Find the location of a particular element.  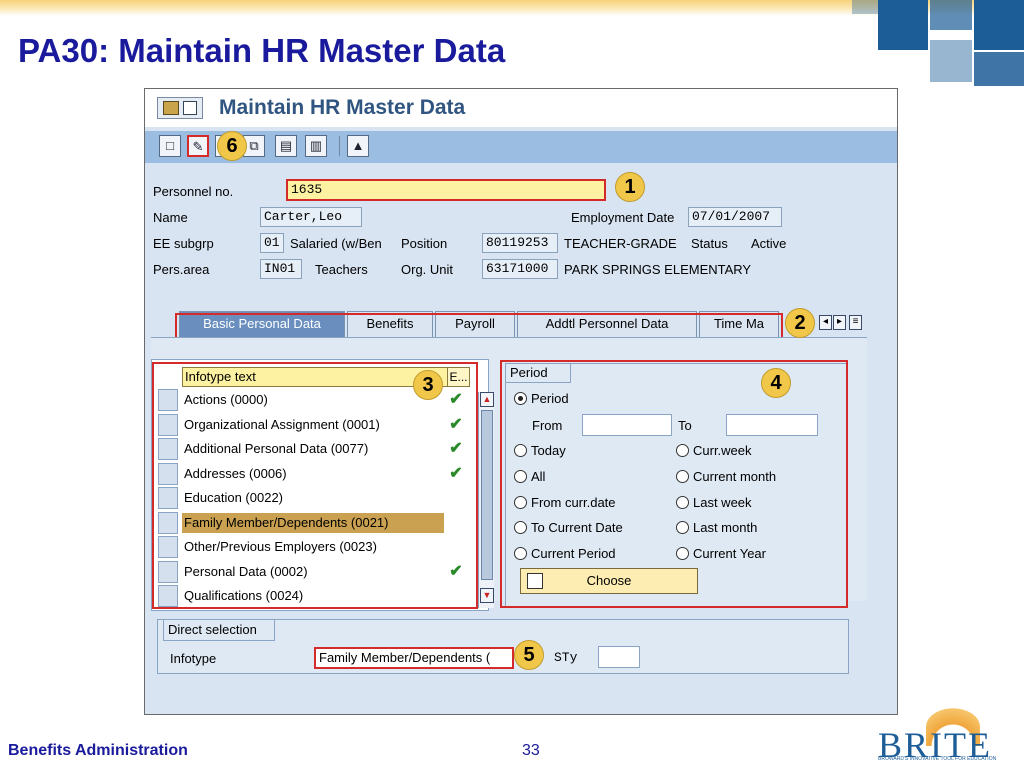

employment-date-label: Employment Date is located at coordinates (623, 217).